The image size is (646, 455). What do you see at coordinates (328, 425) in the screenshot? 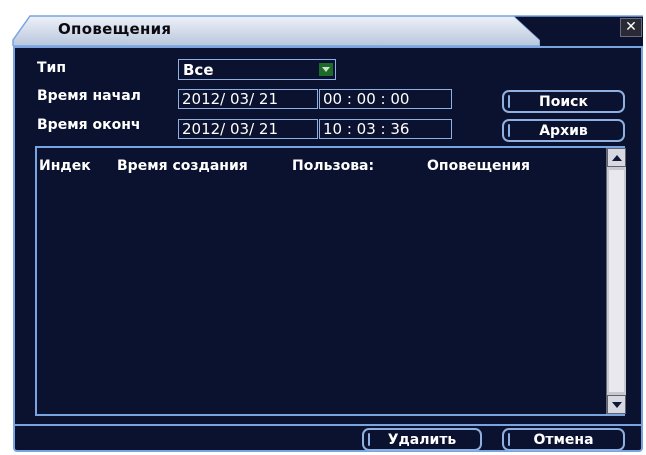
I see `footer-divider` at bounding box center [328, 425].